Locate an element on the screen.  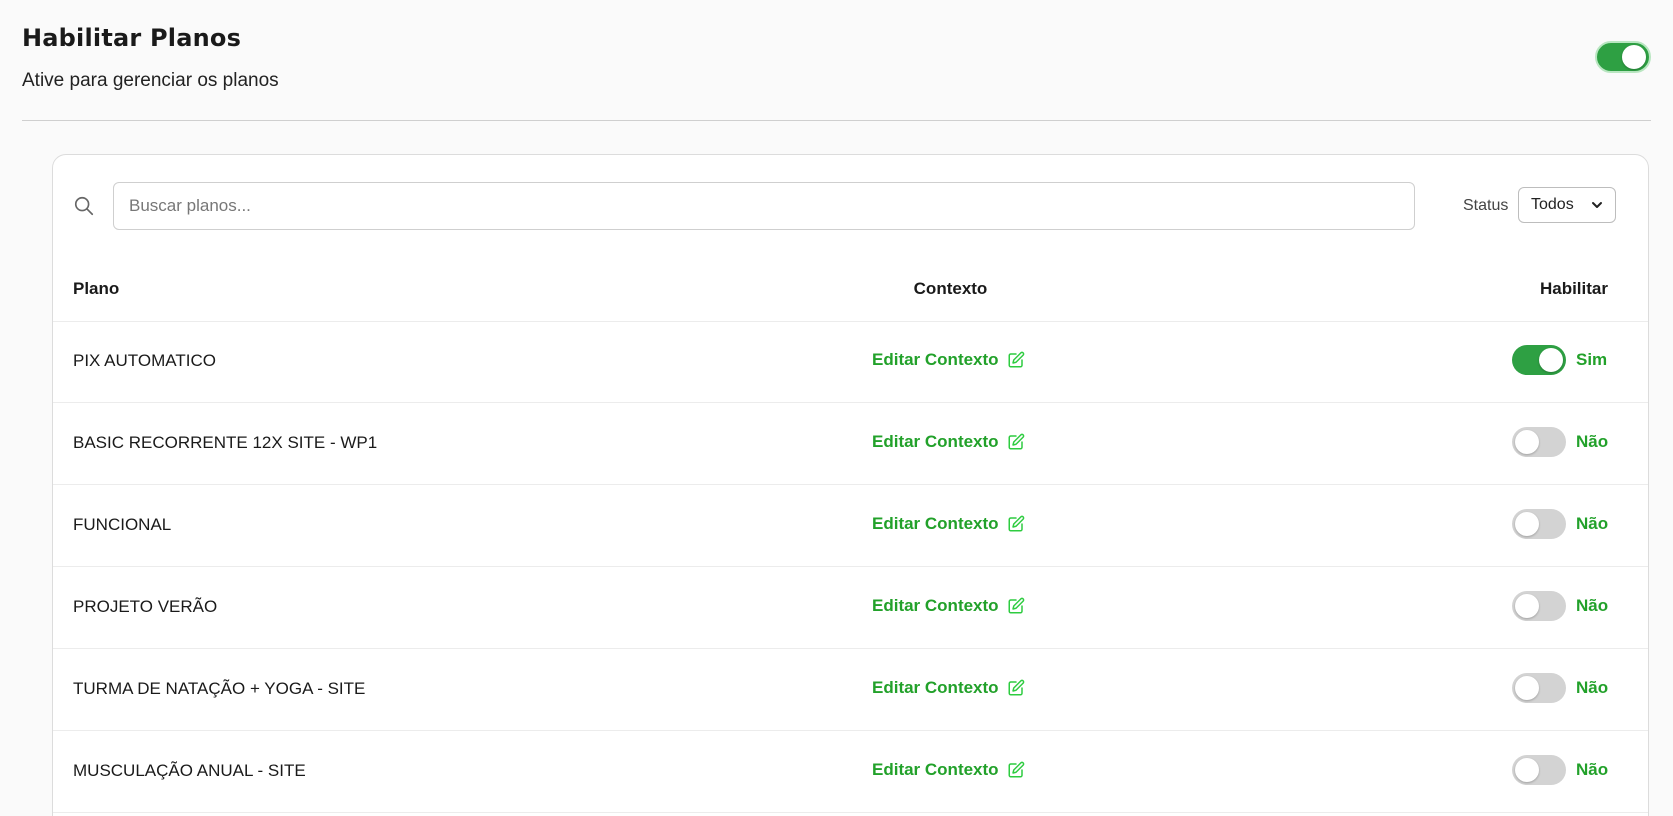
plan-name: MUSCULAÇÃO ANUAL - SITE is located at coordinates (189, 770).